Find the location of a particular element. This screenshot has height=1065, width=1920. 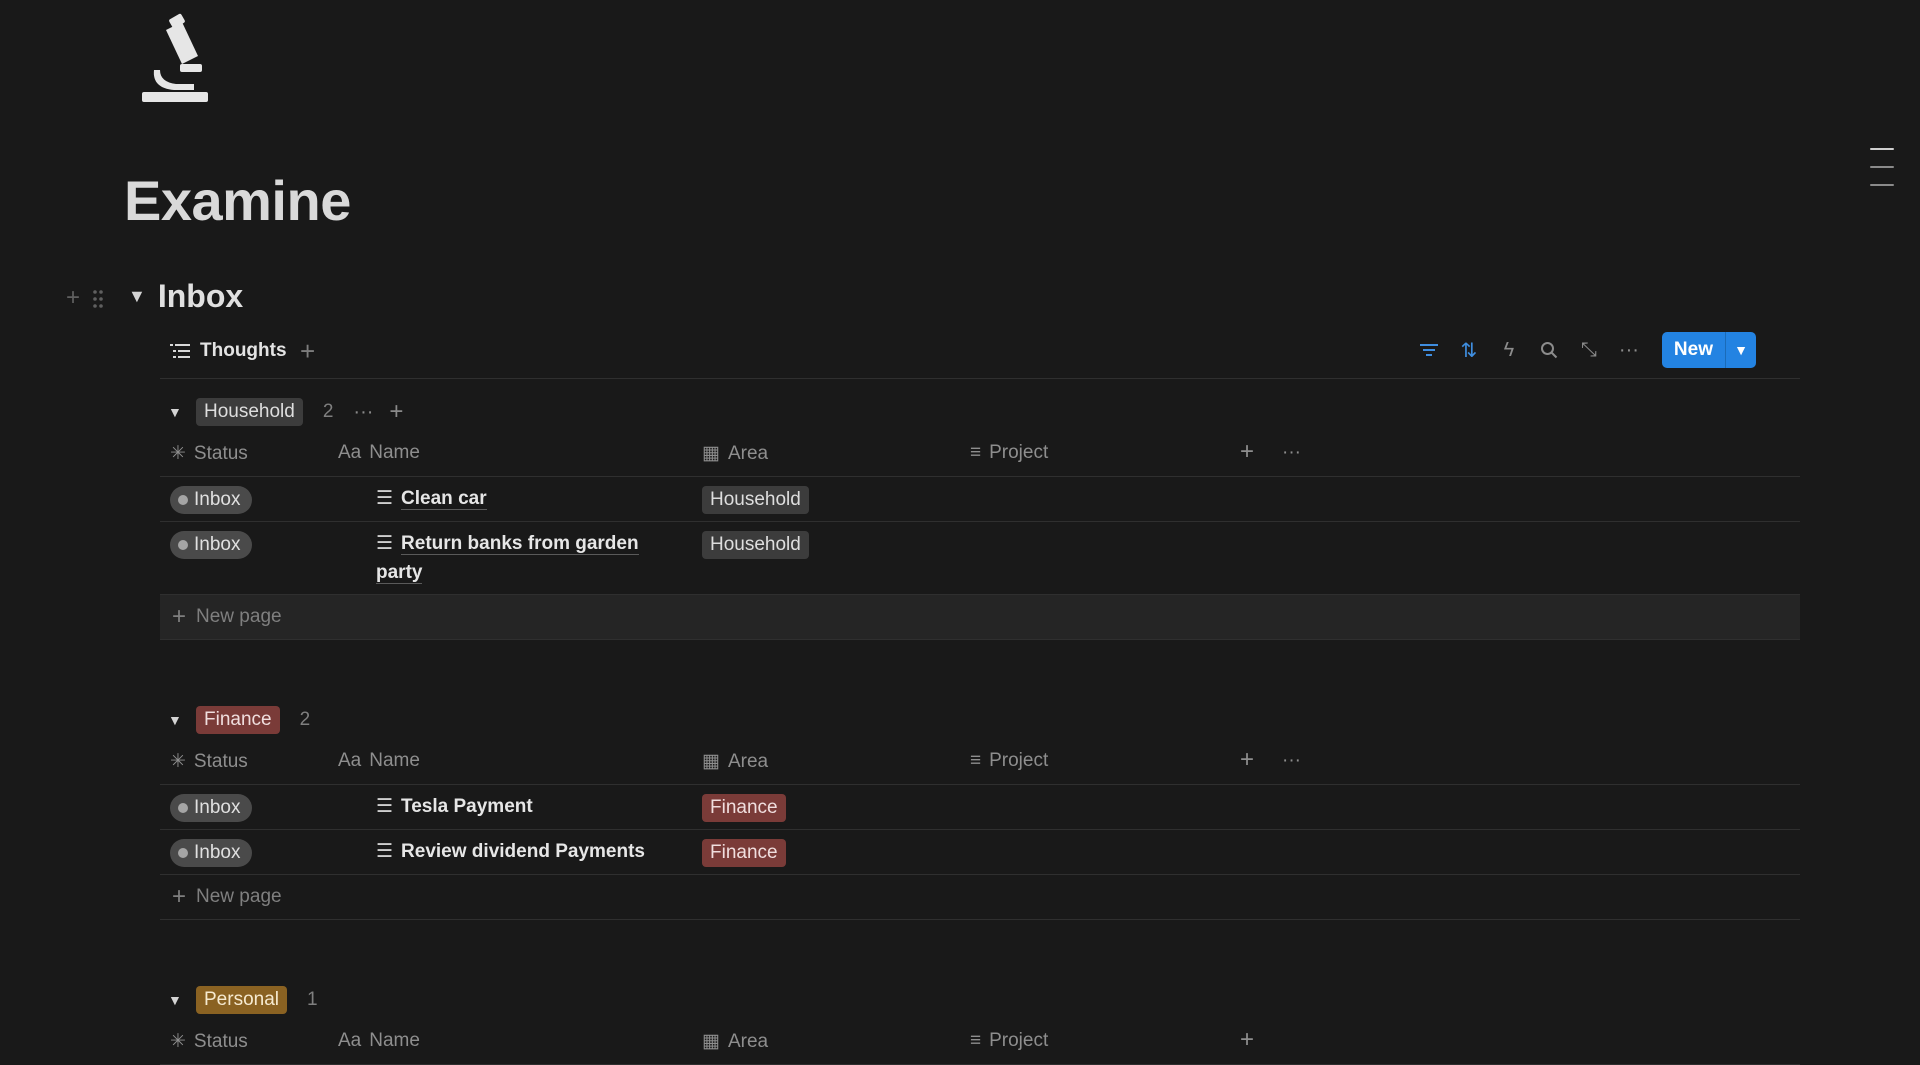

section-title: Inbox is located at coordinates (200, 296).